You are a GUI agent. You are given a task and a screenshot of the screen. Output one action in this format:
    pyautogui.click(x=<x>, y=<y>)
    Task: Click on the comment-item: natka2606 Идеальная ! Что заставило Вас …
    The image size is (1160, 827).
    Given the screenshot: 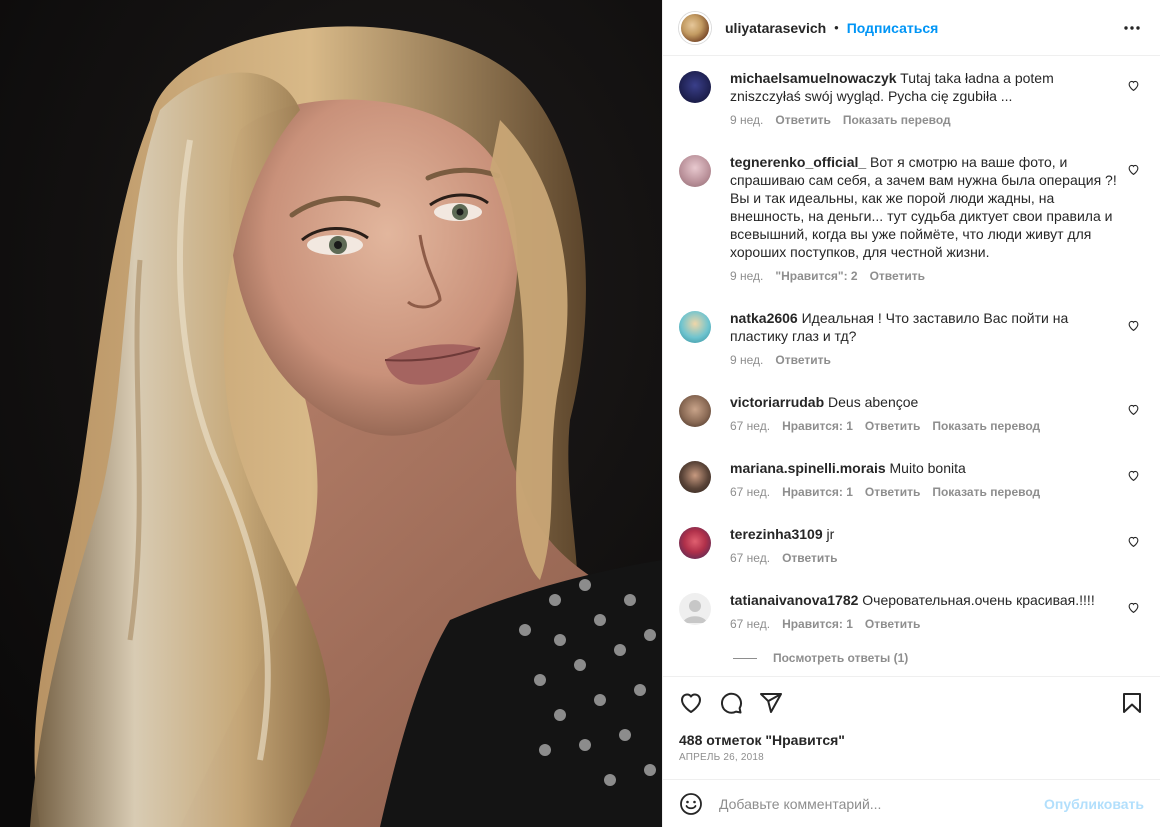 What is the action you would take?
    pyautogui.click(x=913, y=338)
    